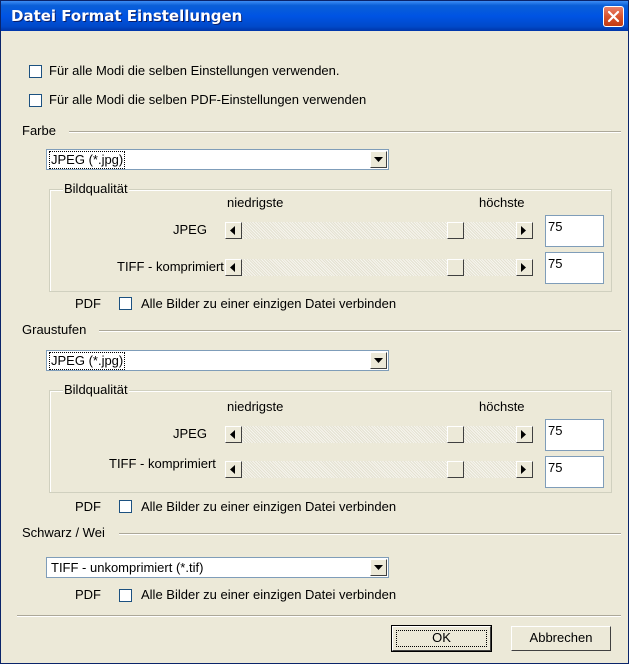 This screenshot has height=664, width=629. I want to click on color-low-label: niedrigste, so click(255, 202).